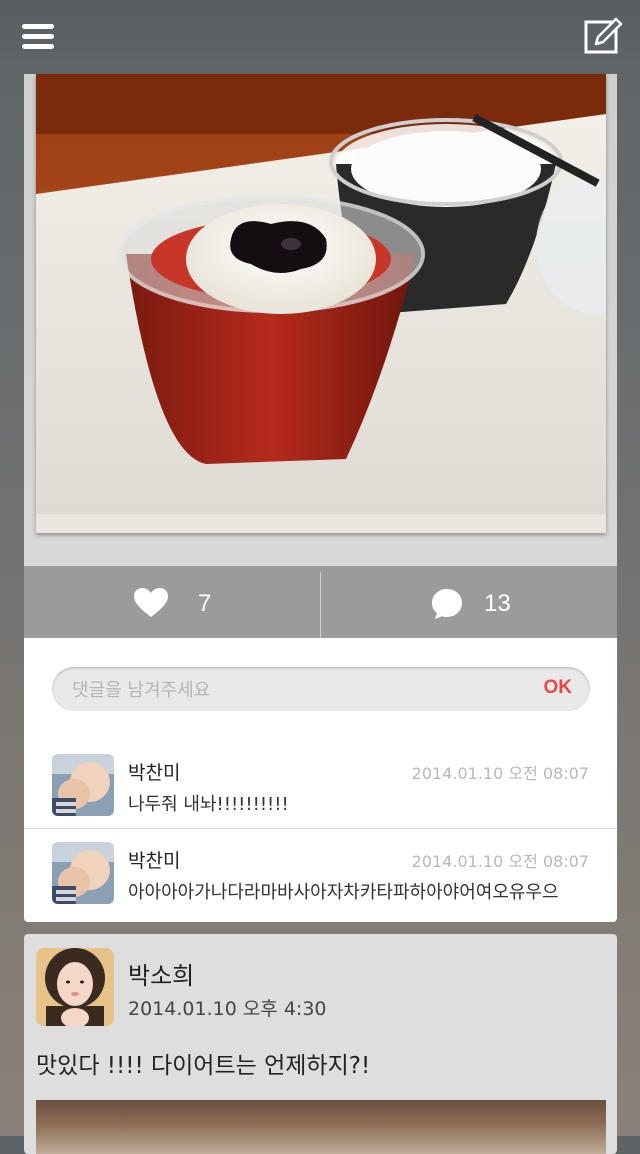 This screenshot has height=1154, width=640. What do you see at coordinates (292, 690) in the screenshot?
I see `comment-input` at bounding box center [292, 690].